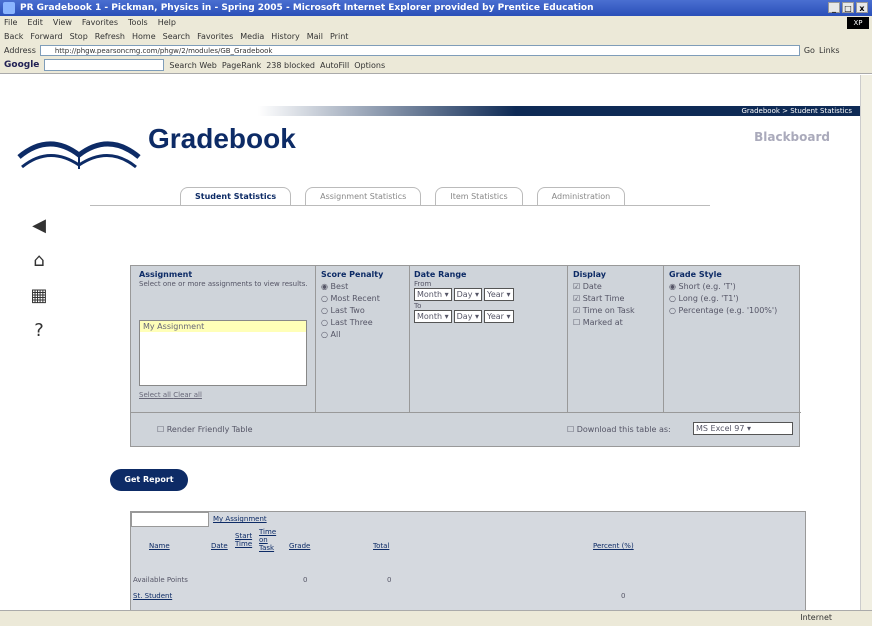 This screenshot has height=626, width=872. What do you see at coordinates (618, 298) in the screenshot?
I see `checkbox-start-time: ☑ Start Time` at bounding box center [618, 298].